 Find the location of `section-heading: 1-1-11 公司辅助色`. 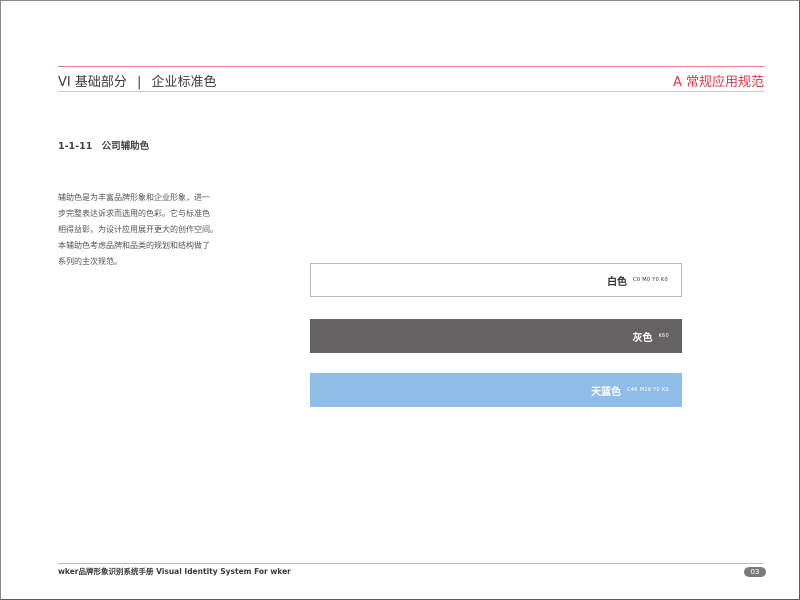

section-heading: 1-1-11 公司辅助色 is located at coordinates (103, 145).